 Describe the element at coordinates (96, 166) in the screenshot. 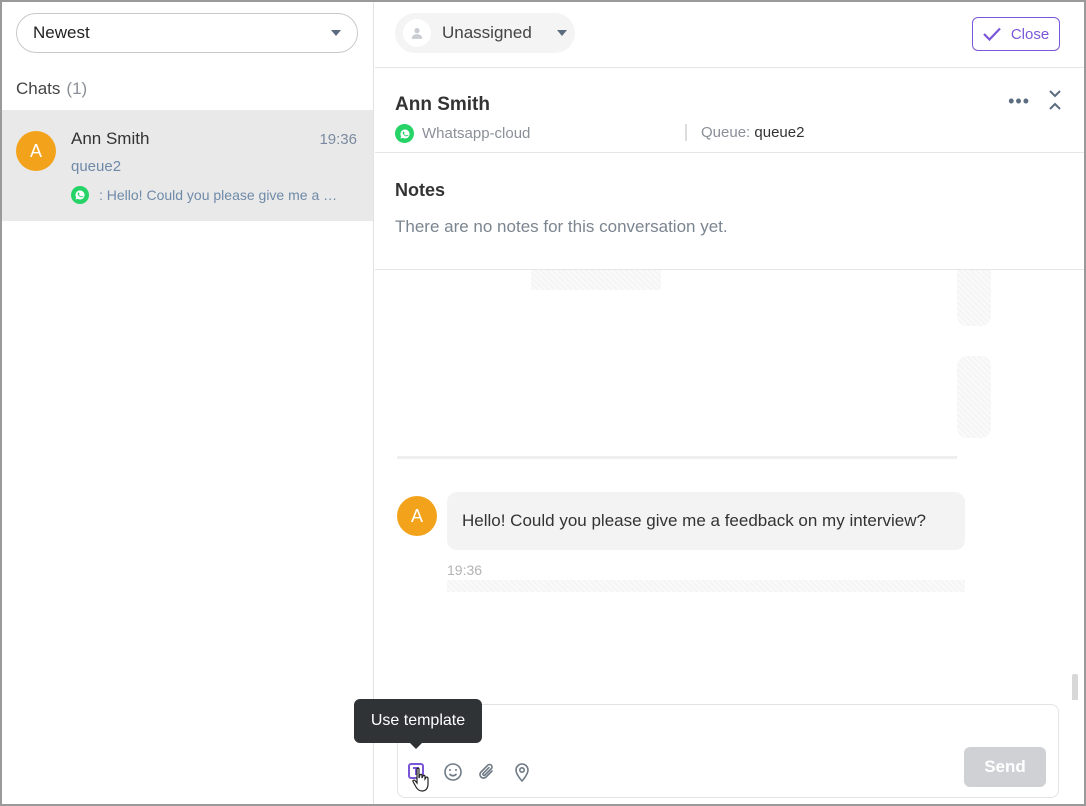

I see `chat-queue: queue2` at that location.